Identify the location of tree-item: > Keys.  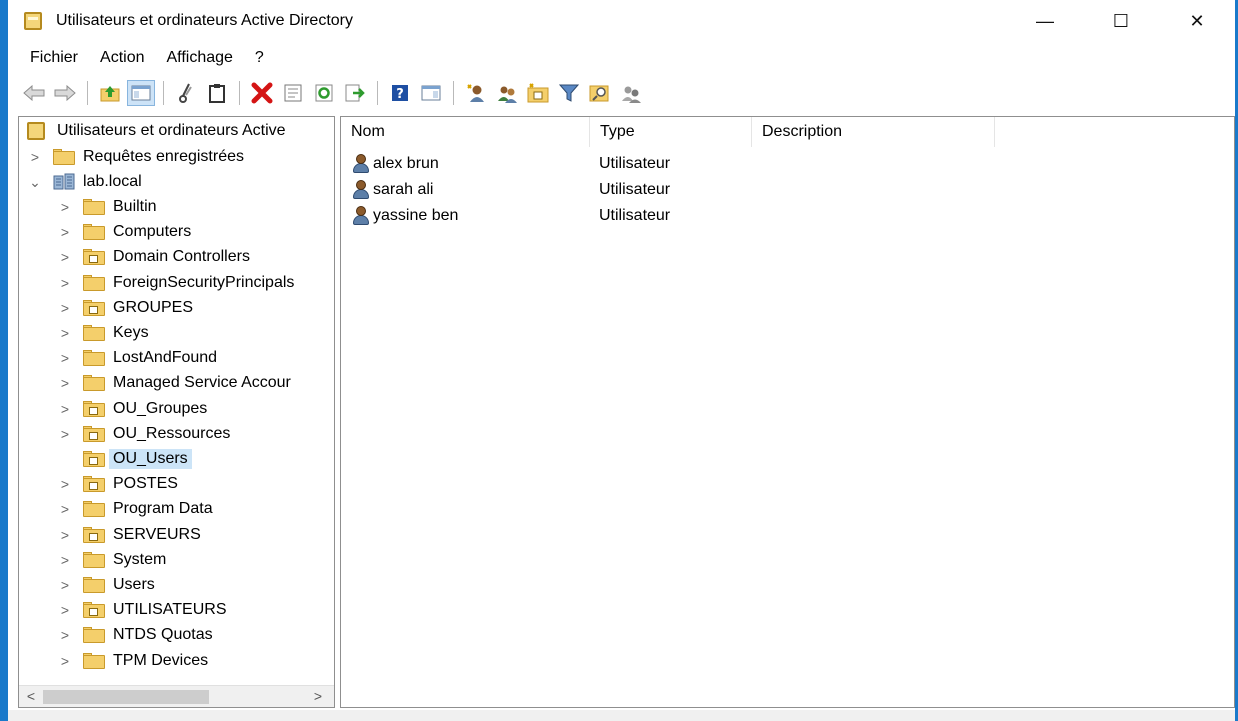
(103, 333).